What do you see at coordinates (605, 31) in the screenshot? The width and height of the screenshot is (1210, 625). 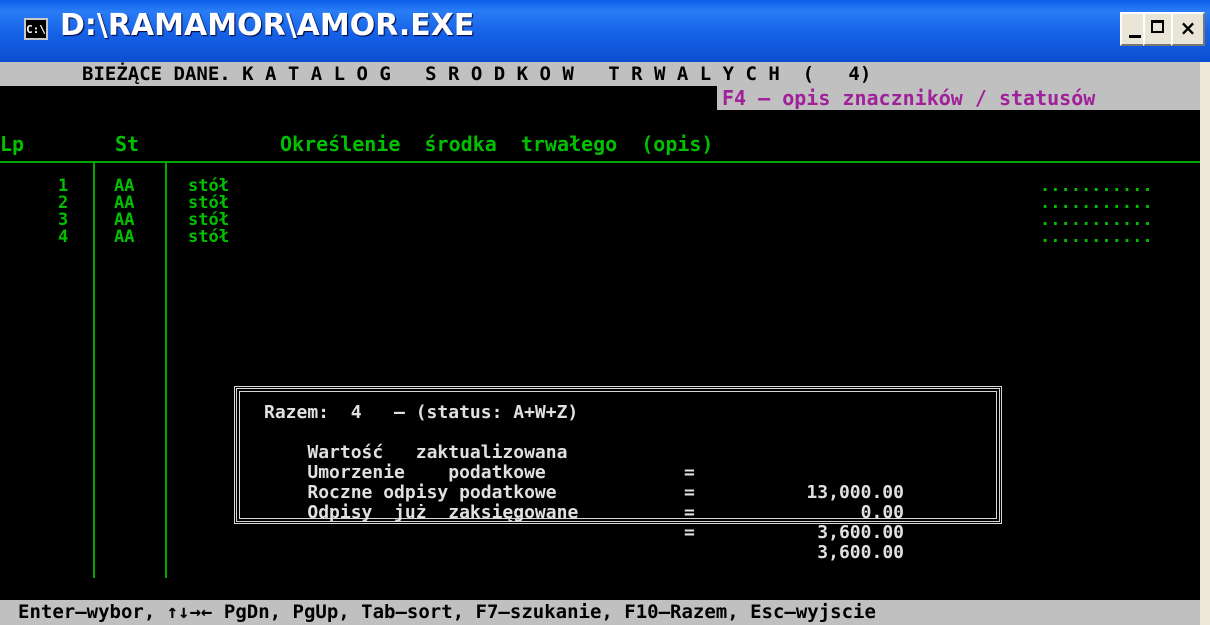 I see `title-bar: C:\ D:\RAMAMOR\AMOR.EXE ×` at bounding box center [605, 31].